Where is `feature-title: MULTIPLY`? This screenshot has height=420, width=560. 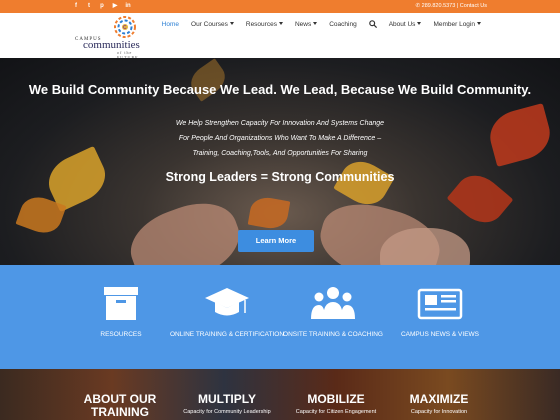
feature-title: MULTIPLY is located at coordinates (226, 399).